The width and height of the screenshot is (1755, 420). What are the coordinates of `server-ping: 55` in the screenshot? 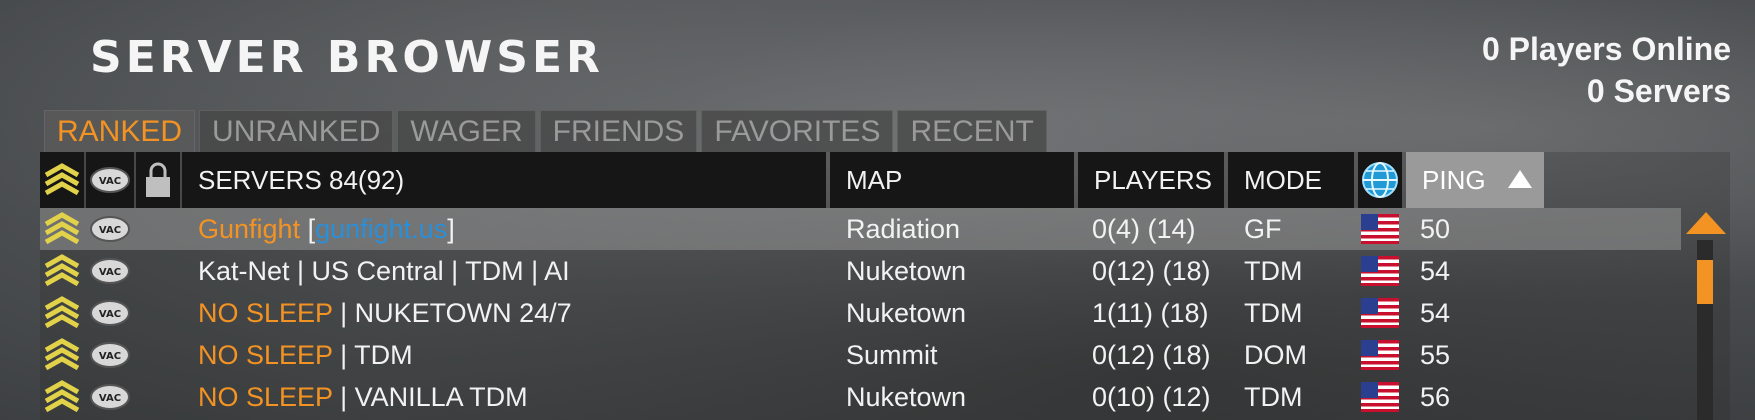 It's located at (1435, 355).